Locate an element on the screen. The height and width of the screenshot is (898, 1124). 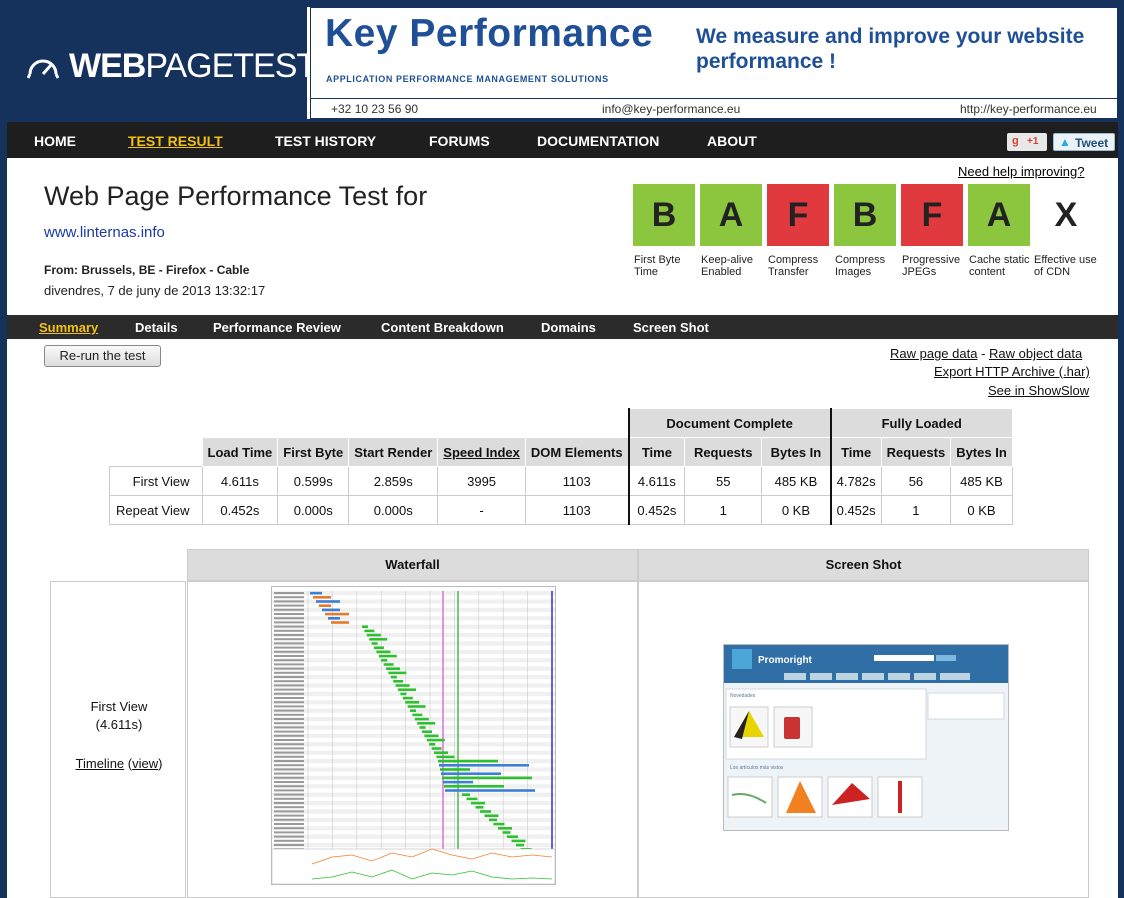
rerun-test-button: Re-run the test is located at coordinates (102, 356).